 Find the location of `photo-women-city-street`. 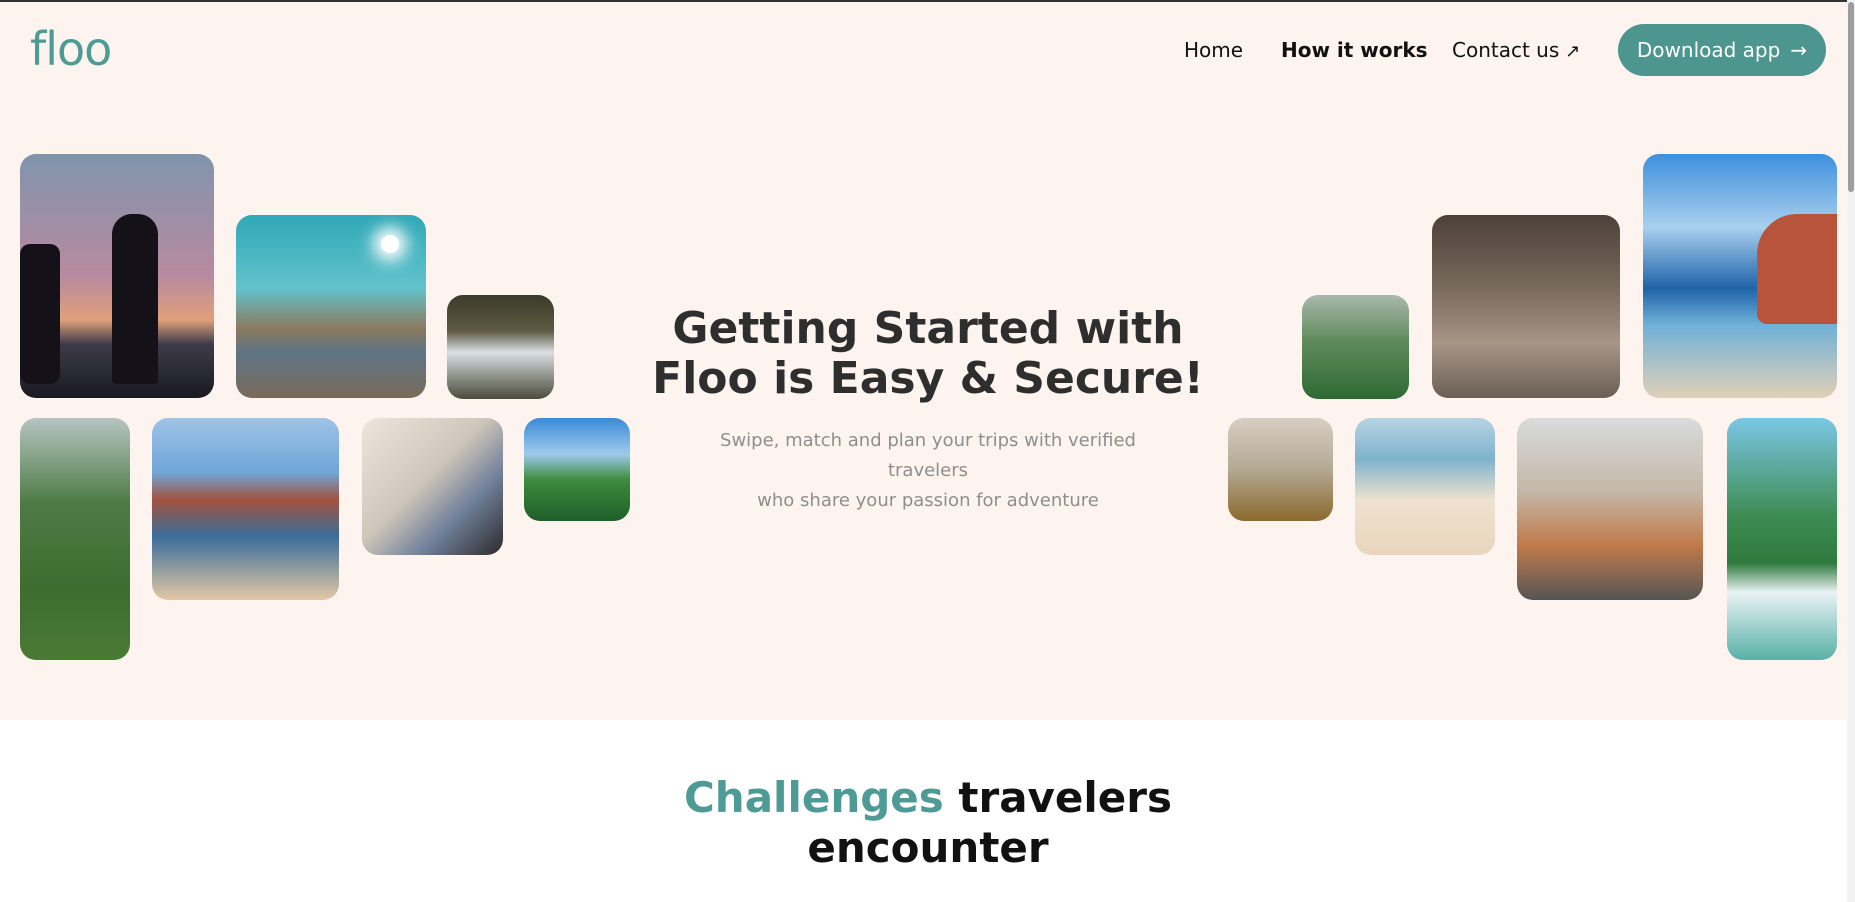

photo-women-city-street is located at coordinates (1610, 509).